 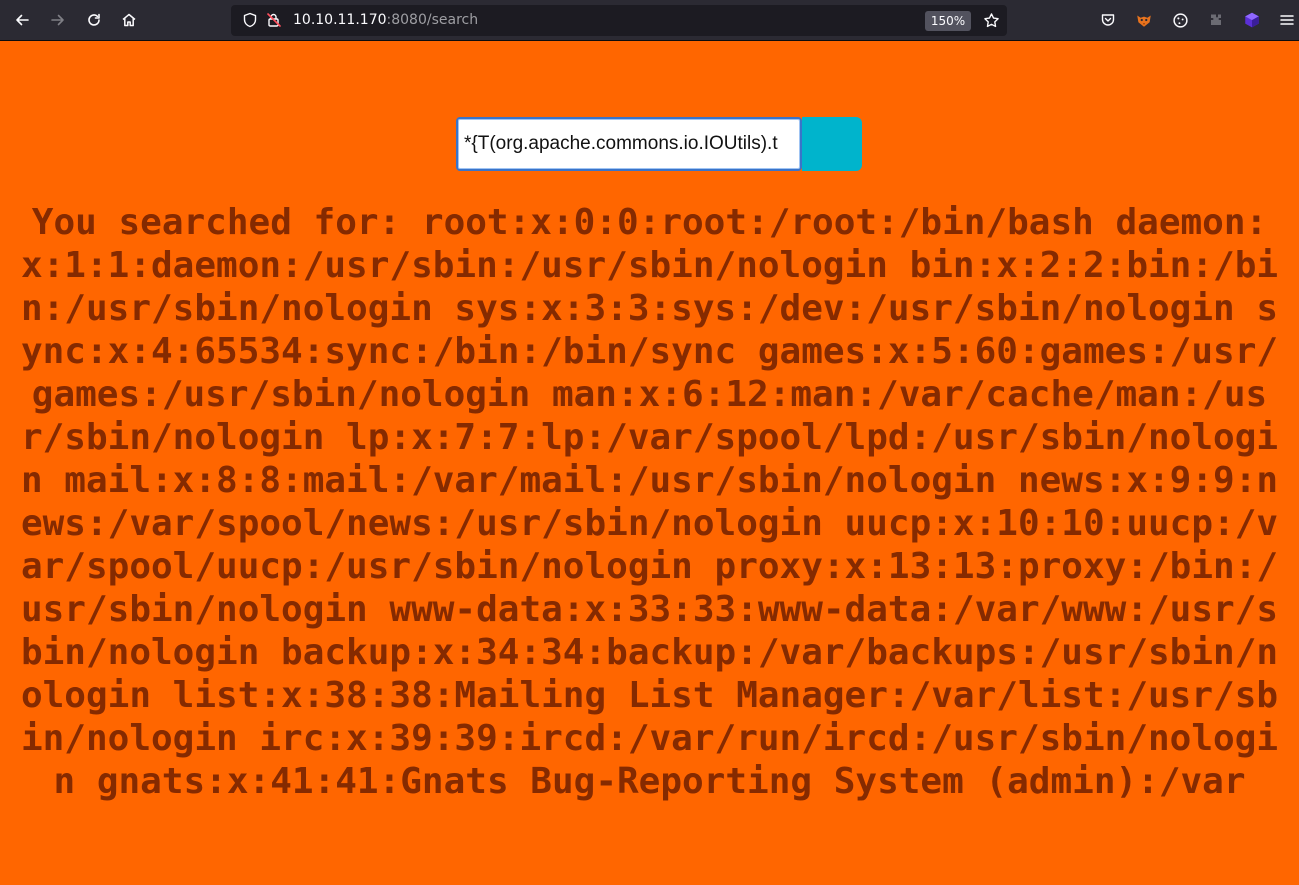 I want to click on arrow-left-icon, so click(x=22, y=20).